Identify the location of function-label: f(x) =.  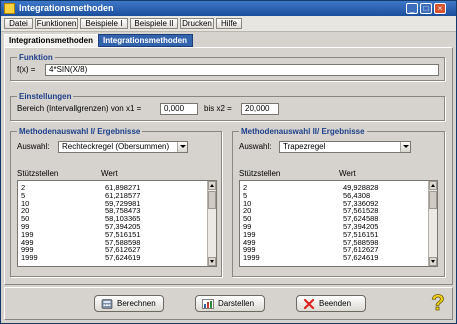
(26, 69).